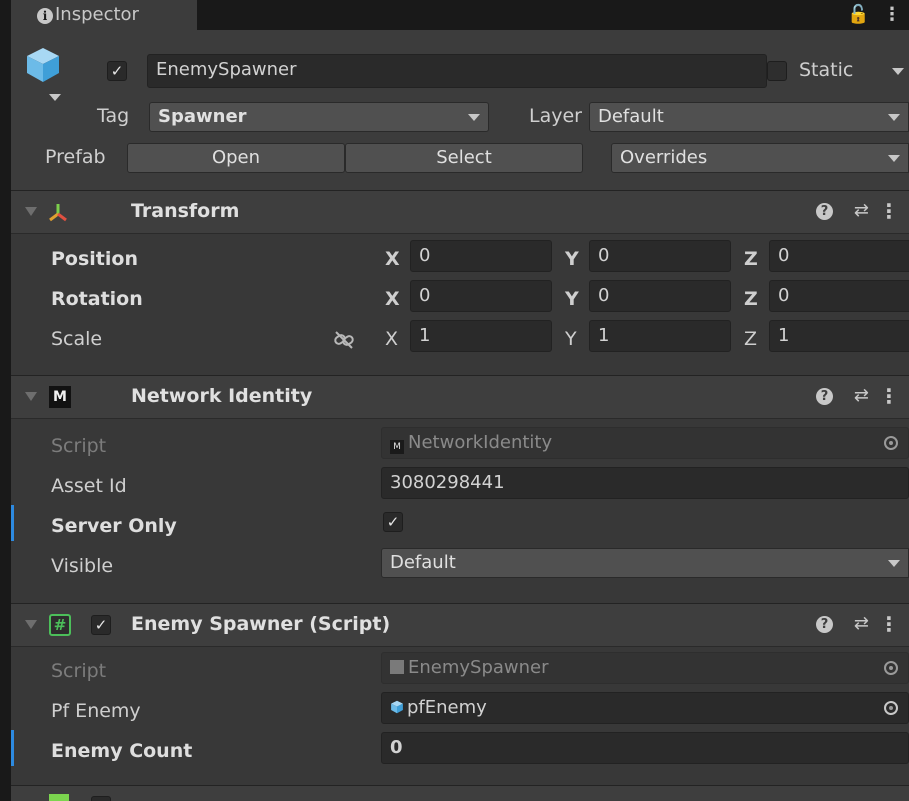 The image size is (909, 801). I want to click on prefab-label: Prefab, so click(75, 157).